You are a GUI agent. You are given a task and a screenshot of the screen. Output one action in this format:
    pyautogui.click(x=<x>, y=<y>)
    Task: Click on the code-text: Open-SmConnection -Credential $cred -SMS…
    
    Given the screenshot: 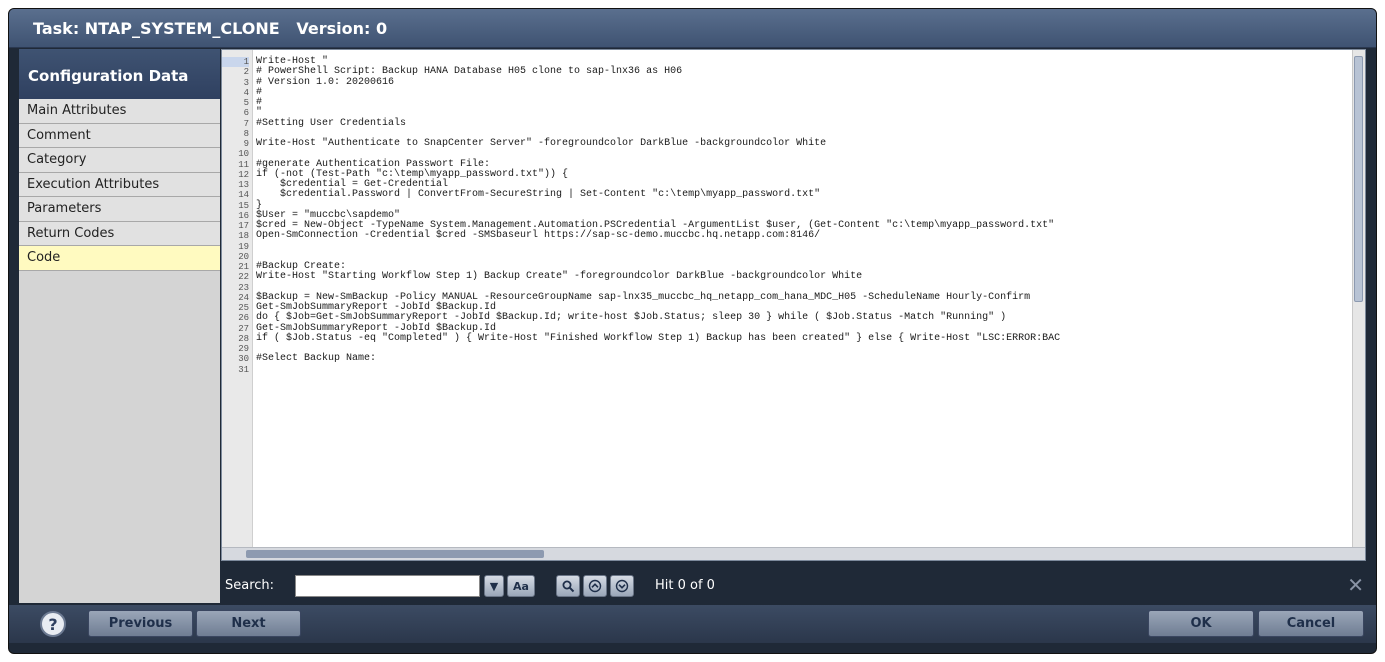 What is the action you would take?
    pyautogui.click(x=538, y=235)
    